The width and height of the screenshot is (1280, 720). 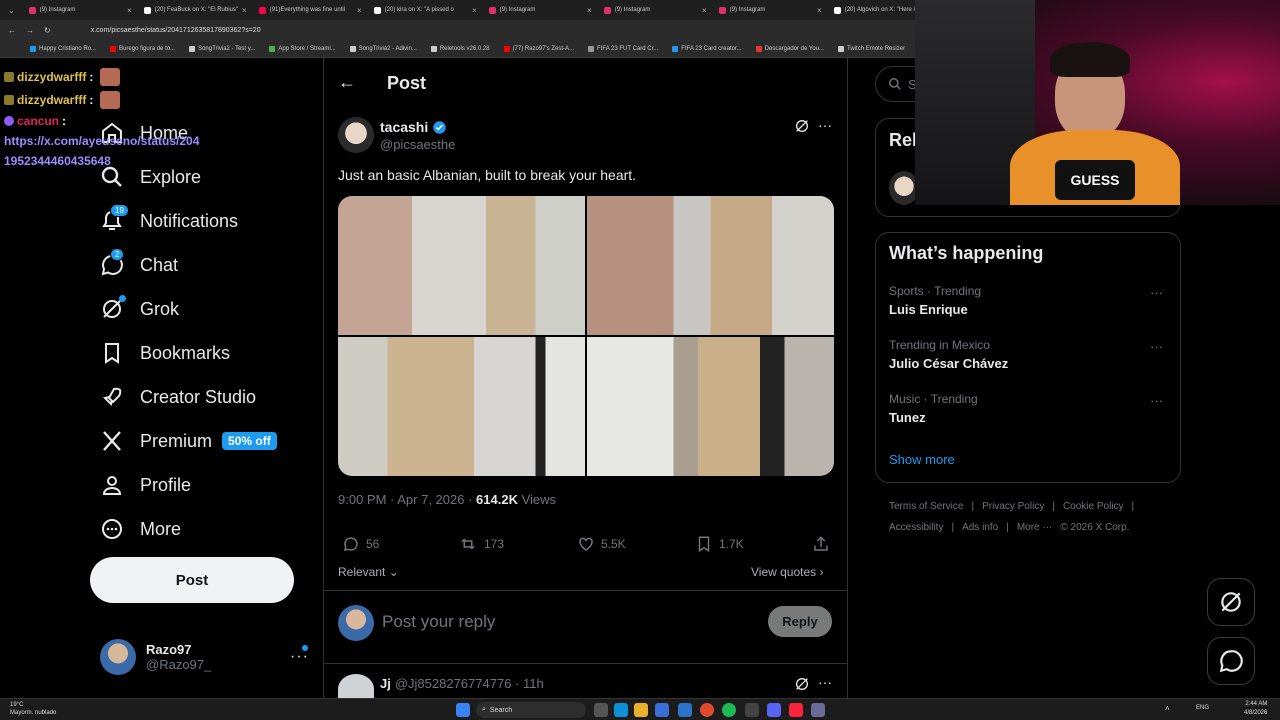 I want to click on ads-info-link: Ads info, so click(x=980, y=527).